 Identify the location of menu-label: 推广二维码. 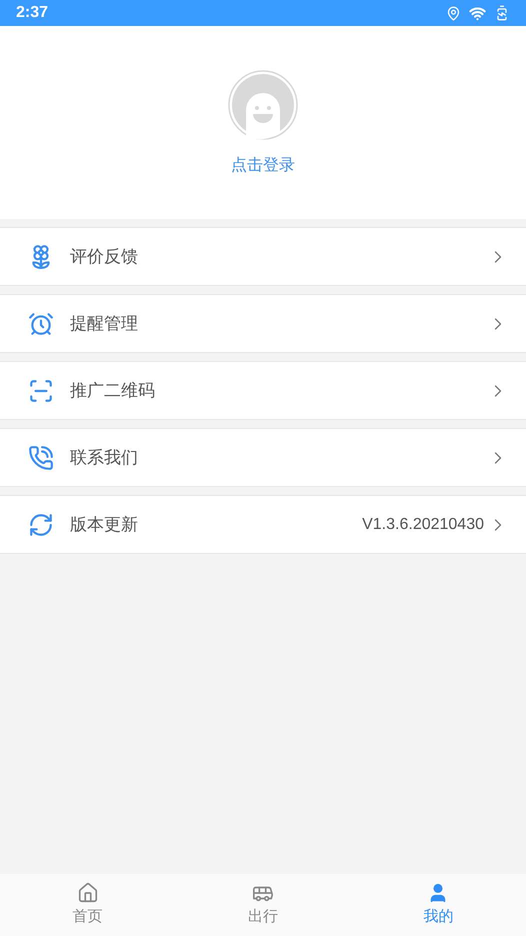
(112, 391).